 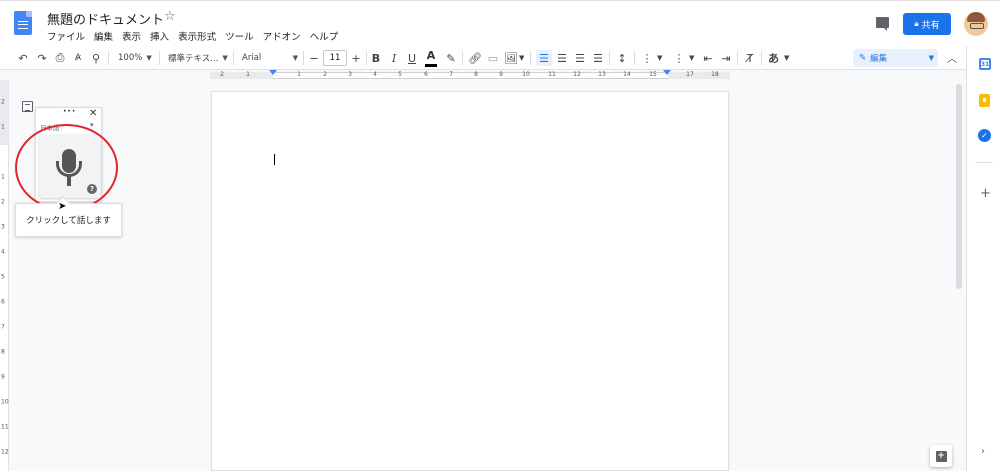 I want to click on ruler-tick: 15, so click(x=653, y=74).